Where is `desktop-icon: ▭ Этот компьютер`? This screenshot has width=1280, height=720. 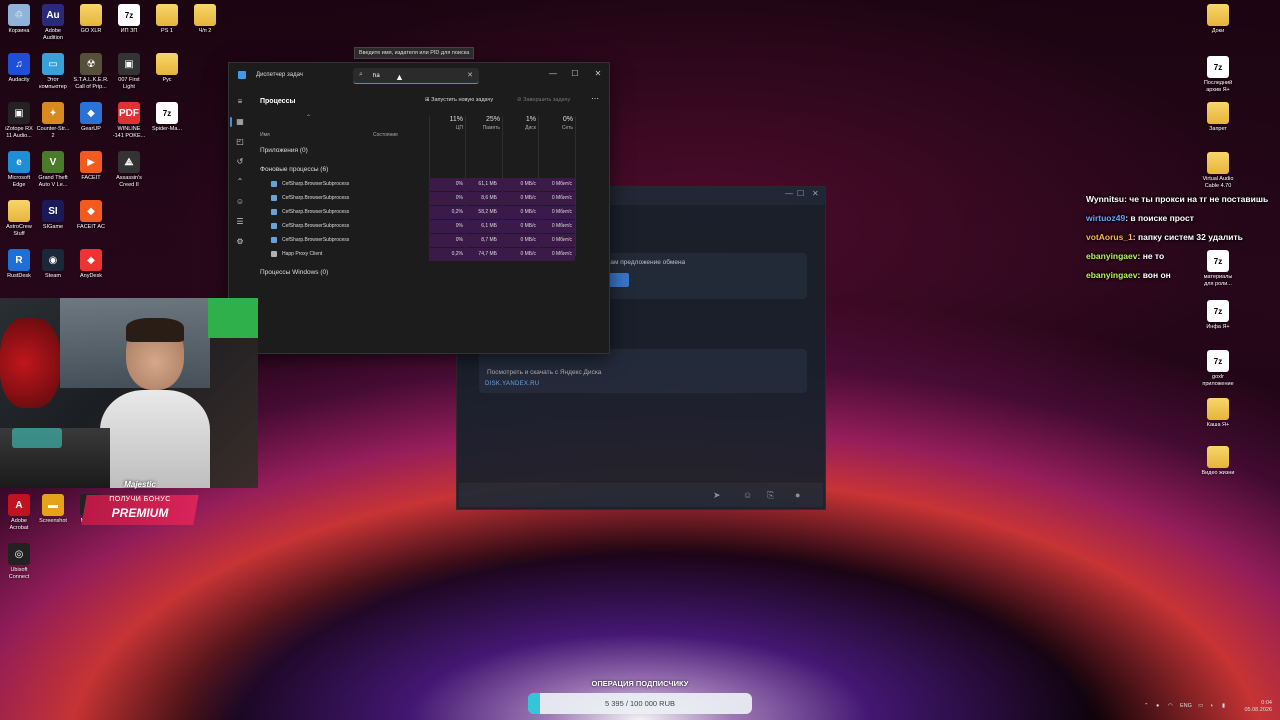 desktop-icon: ▭ Этот компьютер is located at coordinates (53, 71).